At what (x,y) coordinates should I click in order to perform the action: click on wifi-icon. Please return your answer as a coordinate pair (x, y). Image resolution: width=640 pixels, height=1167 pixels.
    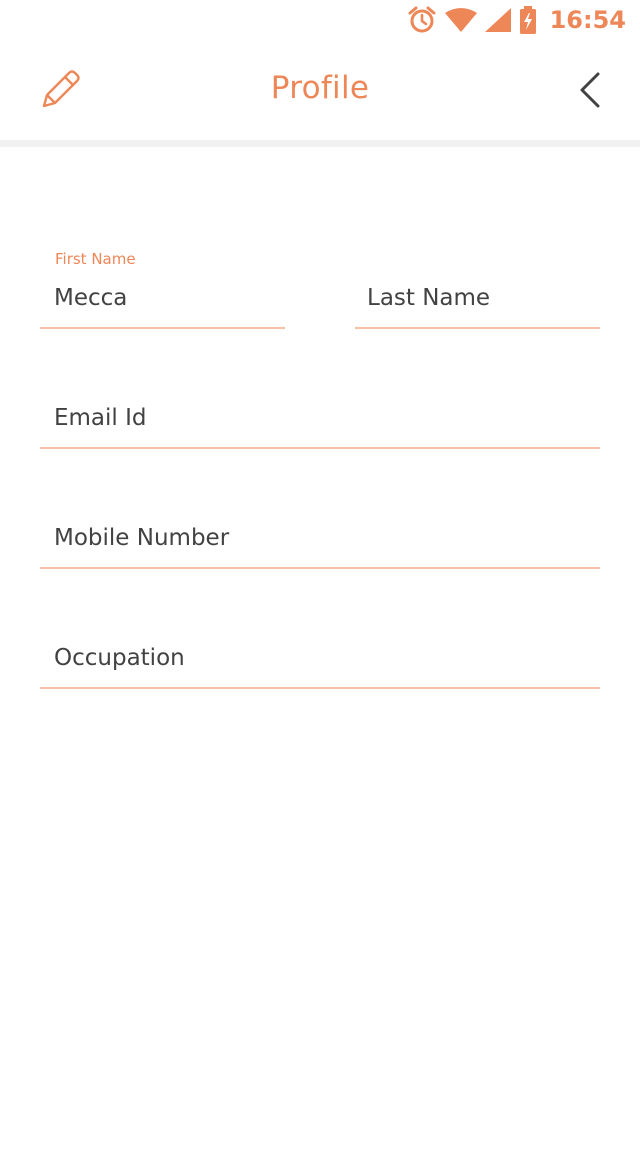
    Looking at the image, I should click on (461, 20).